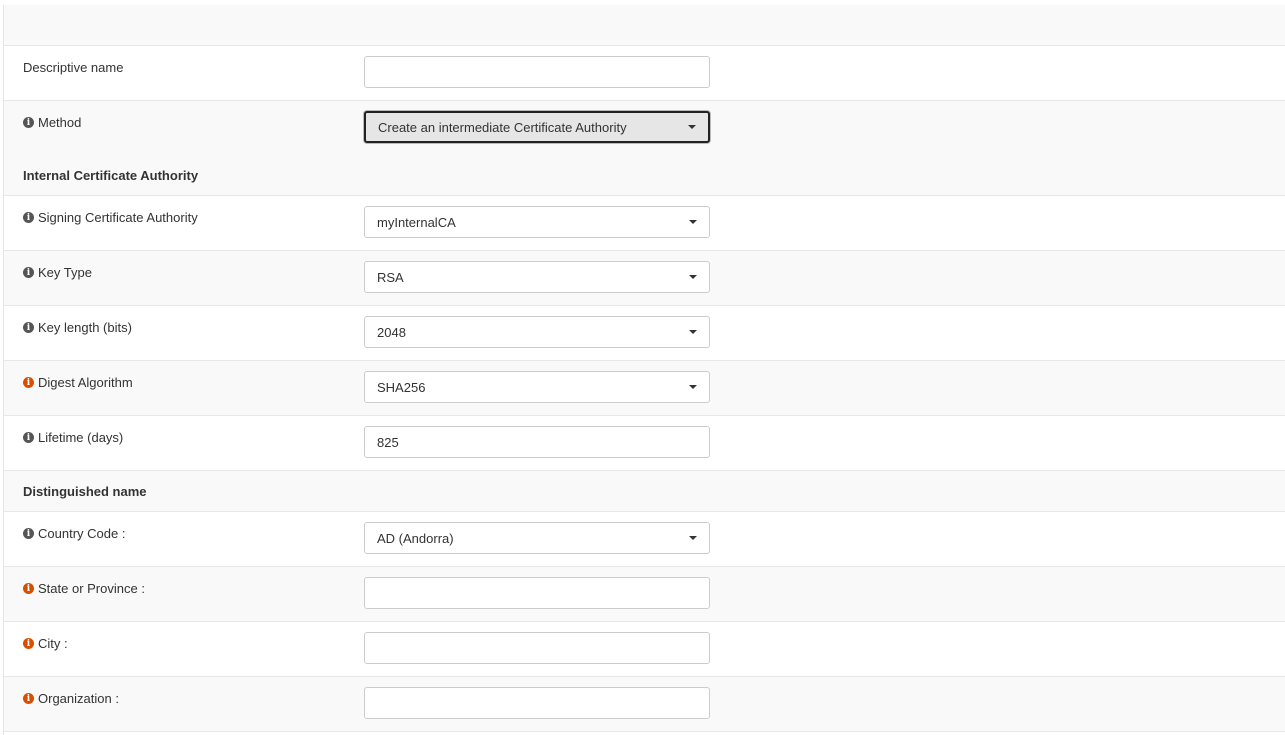 This screenshot has width=1285, height=735. I want to click on label: City :, so click(53, 643).